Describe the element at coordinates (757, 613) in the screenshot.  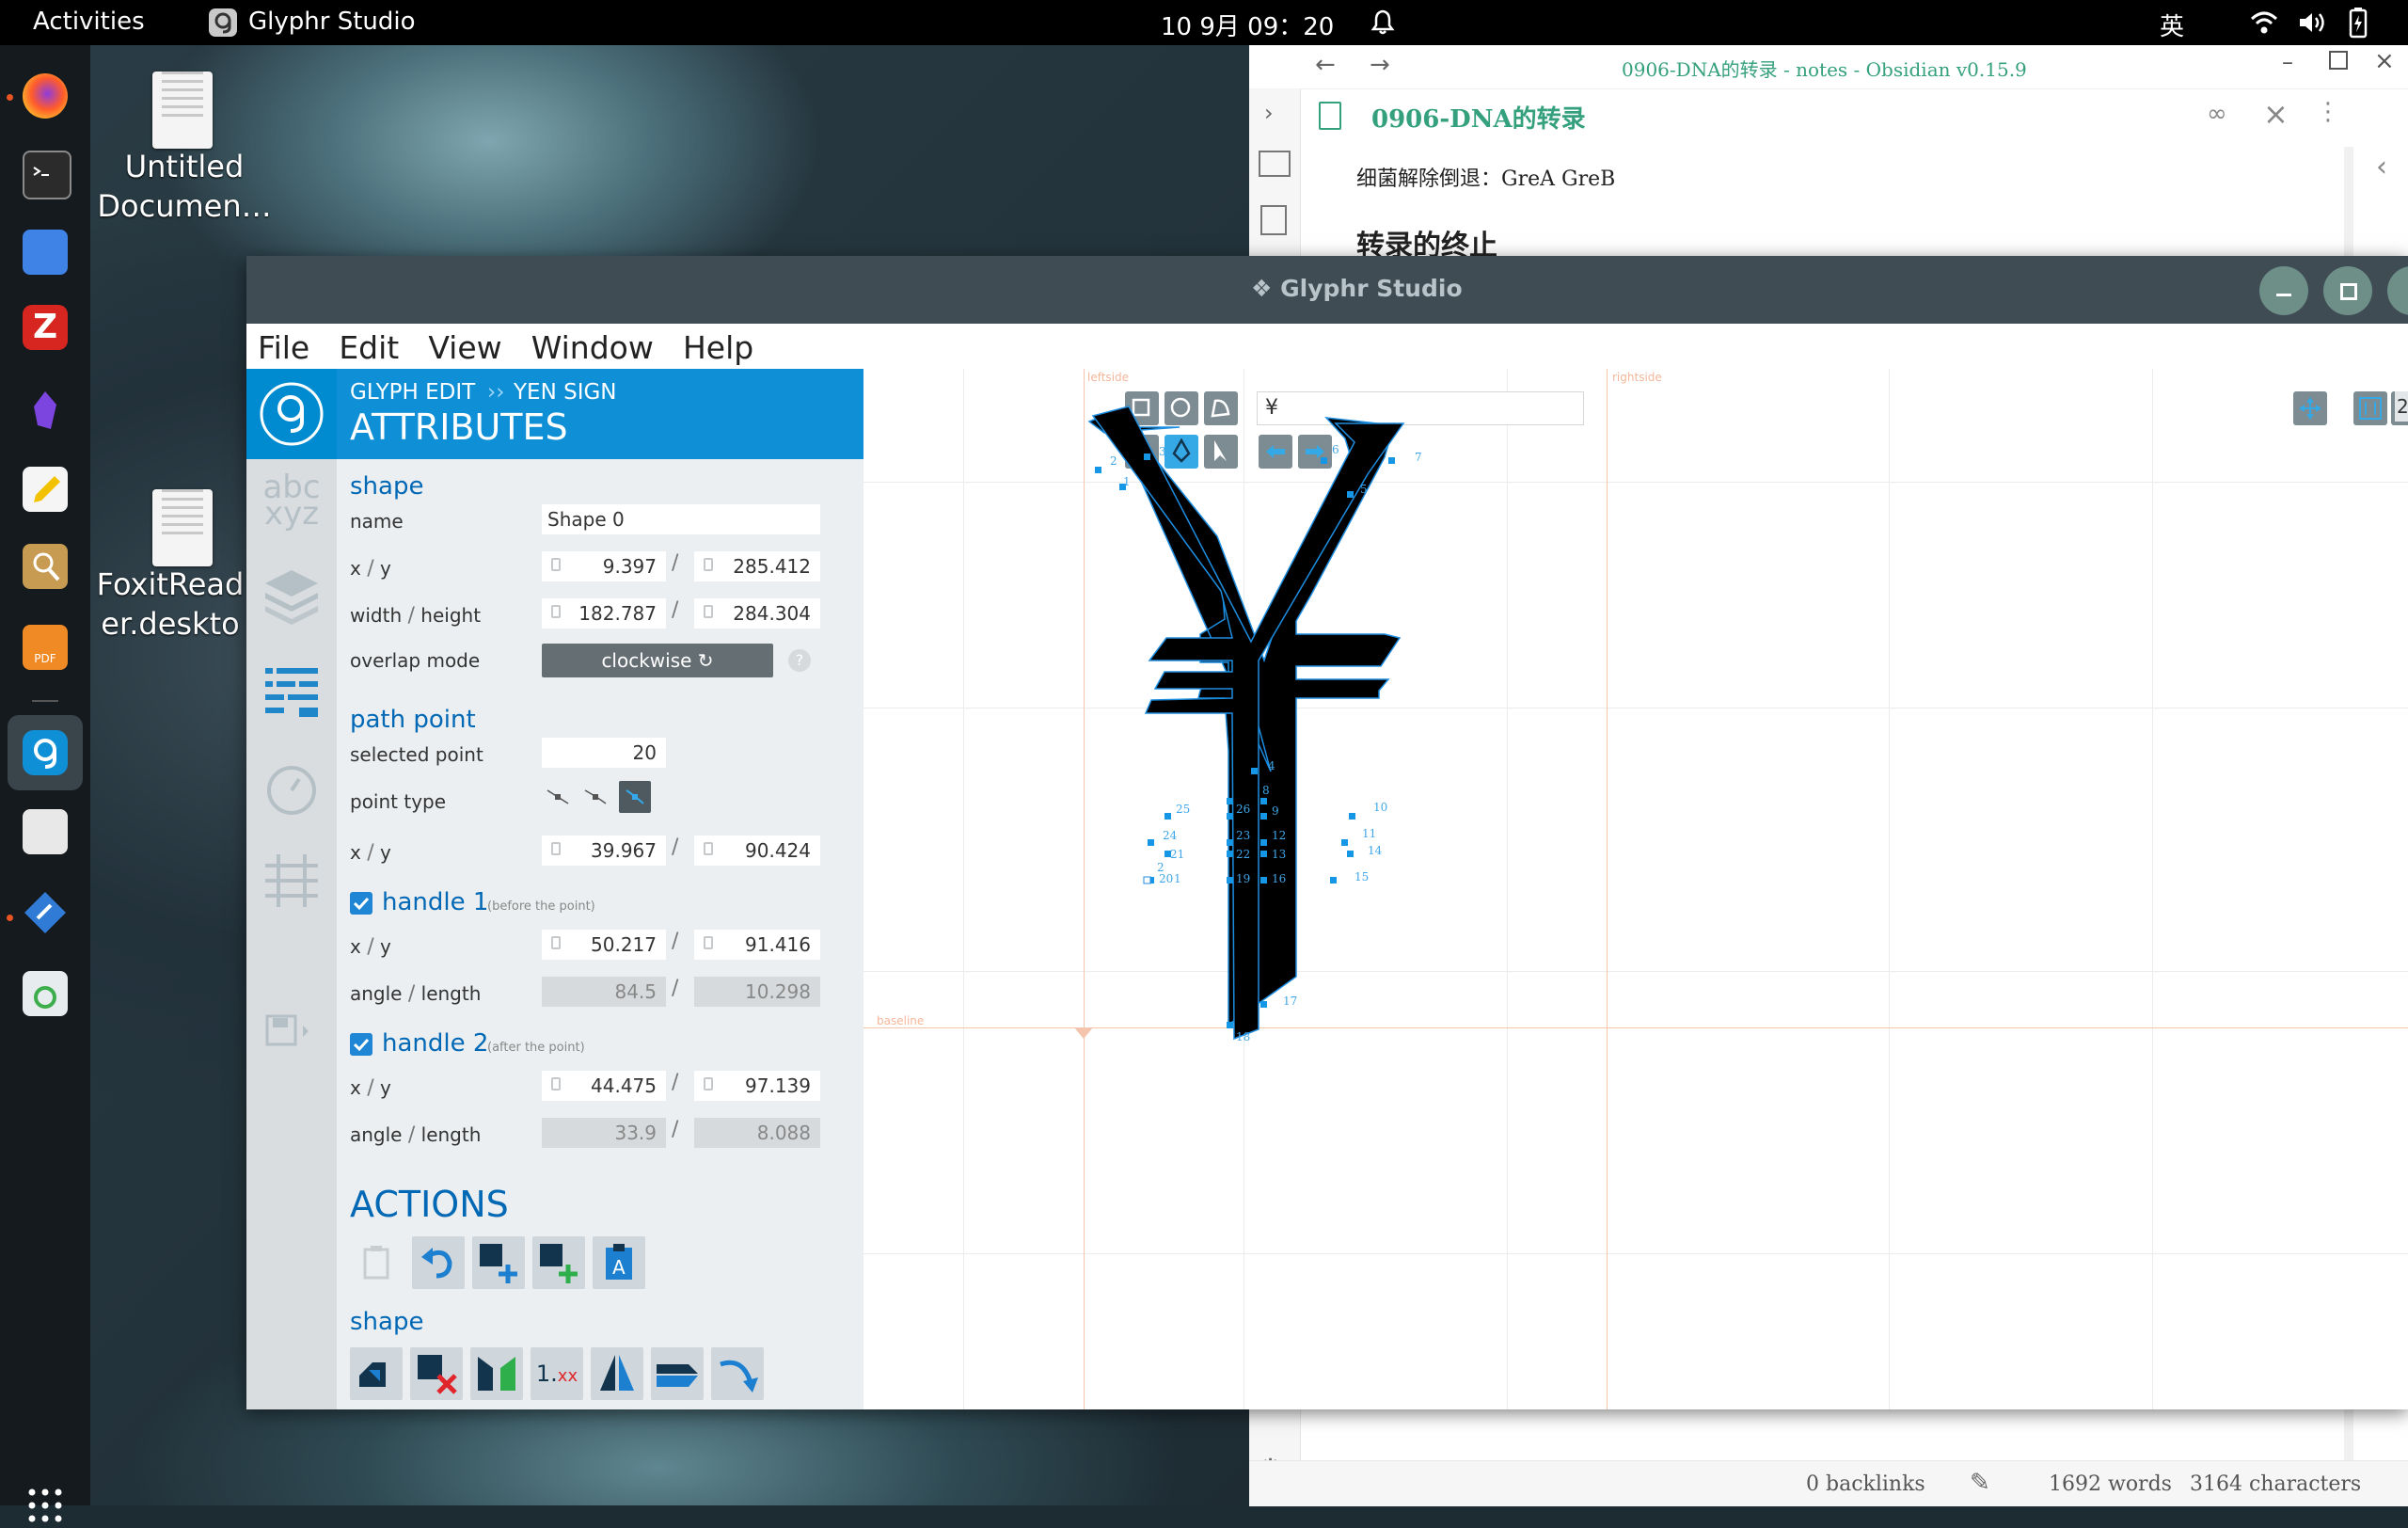
I see `shape-height-input: 284.304` at that location.